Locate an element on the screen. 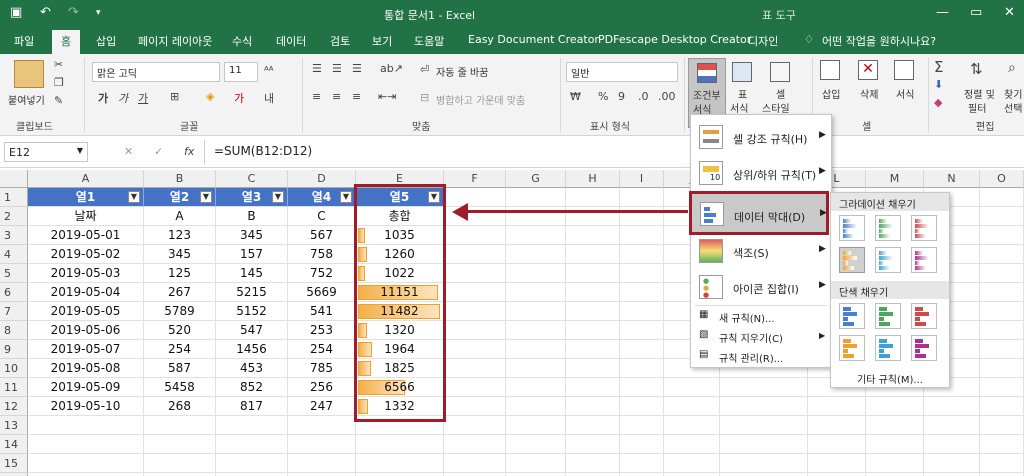  row-header: 1 is located at coordinates (14, 197).